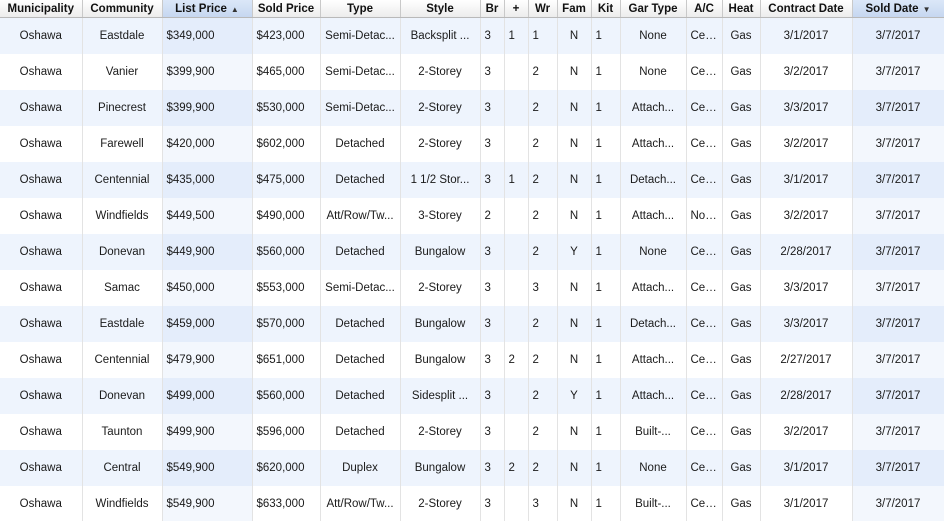 The width and height of the screenshot is (944, 521). I want to click on sort-ascending-icon: ▲, so click(235, 9).